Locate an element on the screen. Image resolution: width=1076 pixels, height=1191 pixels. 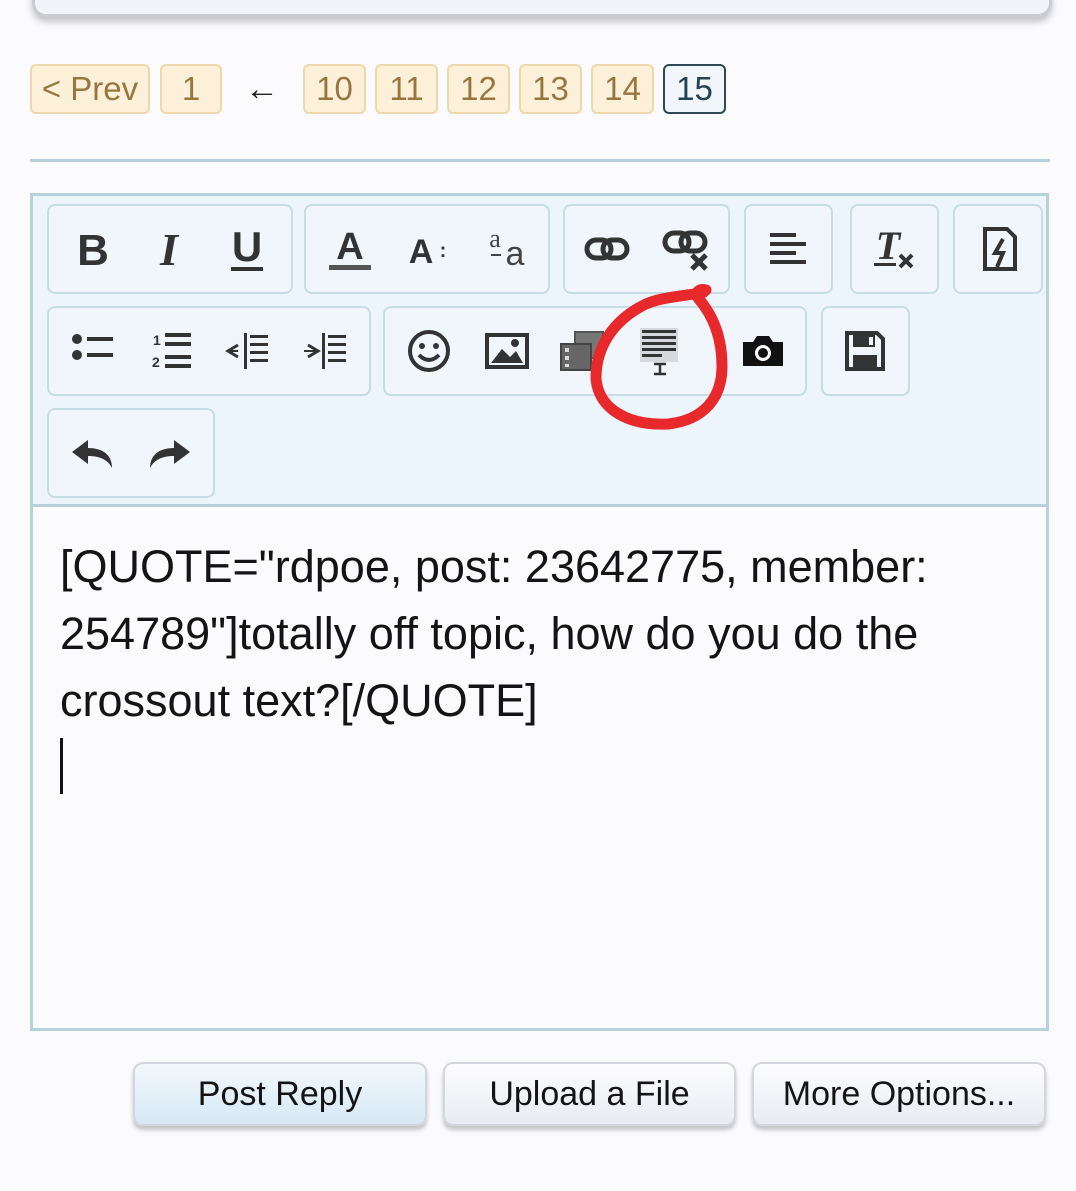
font-family-icon: aa is located at coordinates (506, 249).